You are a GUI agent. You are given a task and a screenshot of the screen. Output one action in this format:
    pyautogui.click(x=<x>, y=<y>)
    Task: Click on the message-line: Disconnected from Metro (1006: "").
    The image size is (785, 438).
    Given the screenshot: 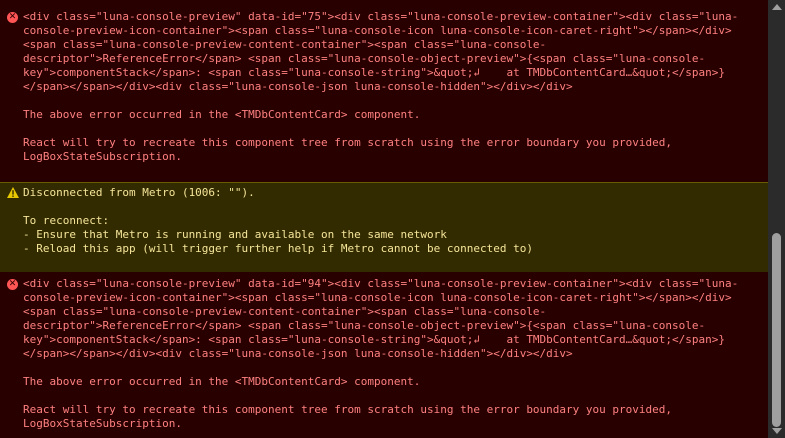 What is the action you would take?
    pyautogui.click(x=139, y=192)
    